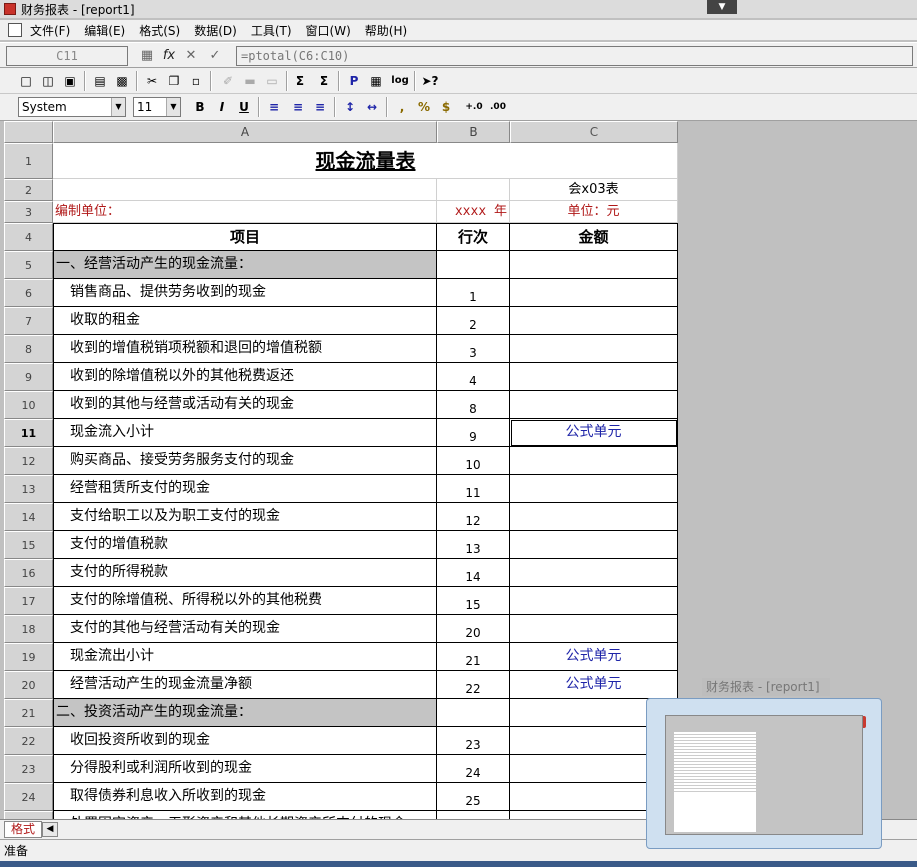 Image resolution: width=917 pixels, height=867 pixels. Describe the element at coordinates (245, 293) in the screenshot. I see `cell-item: 销售商品、提供劳务收到的现金` at that location.